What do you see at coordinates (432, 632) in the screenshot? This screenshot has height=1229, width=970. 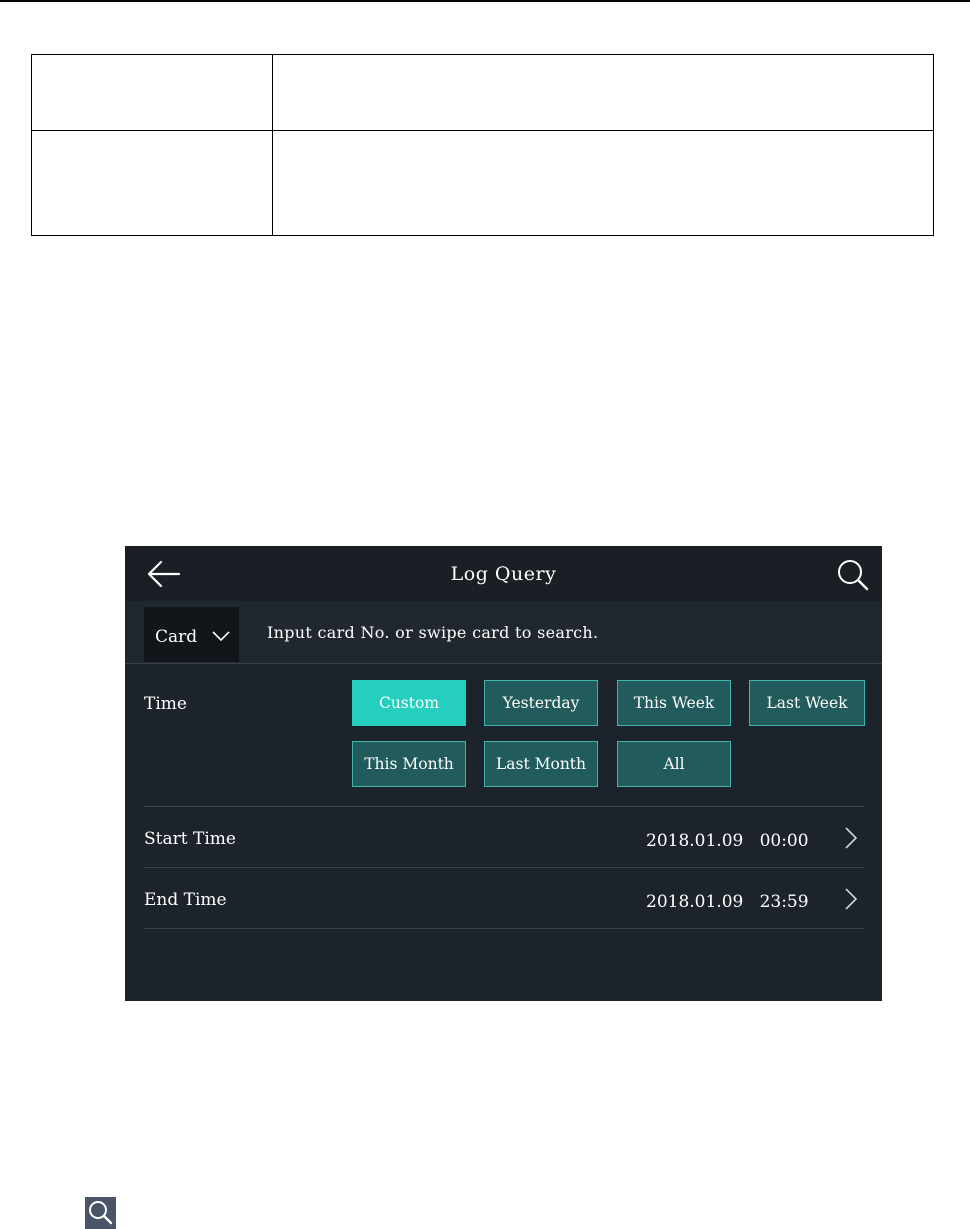 I see `search-input: Input card No. or swipe card to search.` at bounding box center [432, 632].